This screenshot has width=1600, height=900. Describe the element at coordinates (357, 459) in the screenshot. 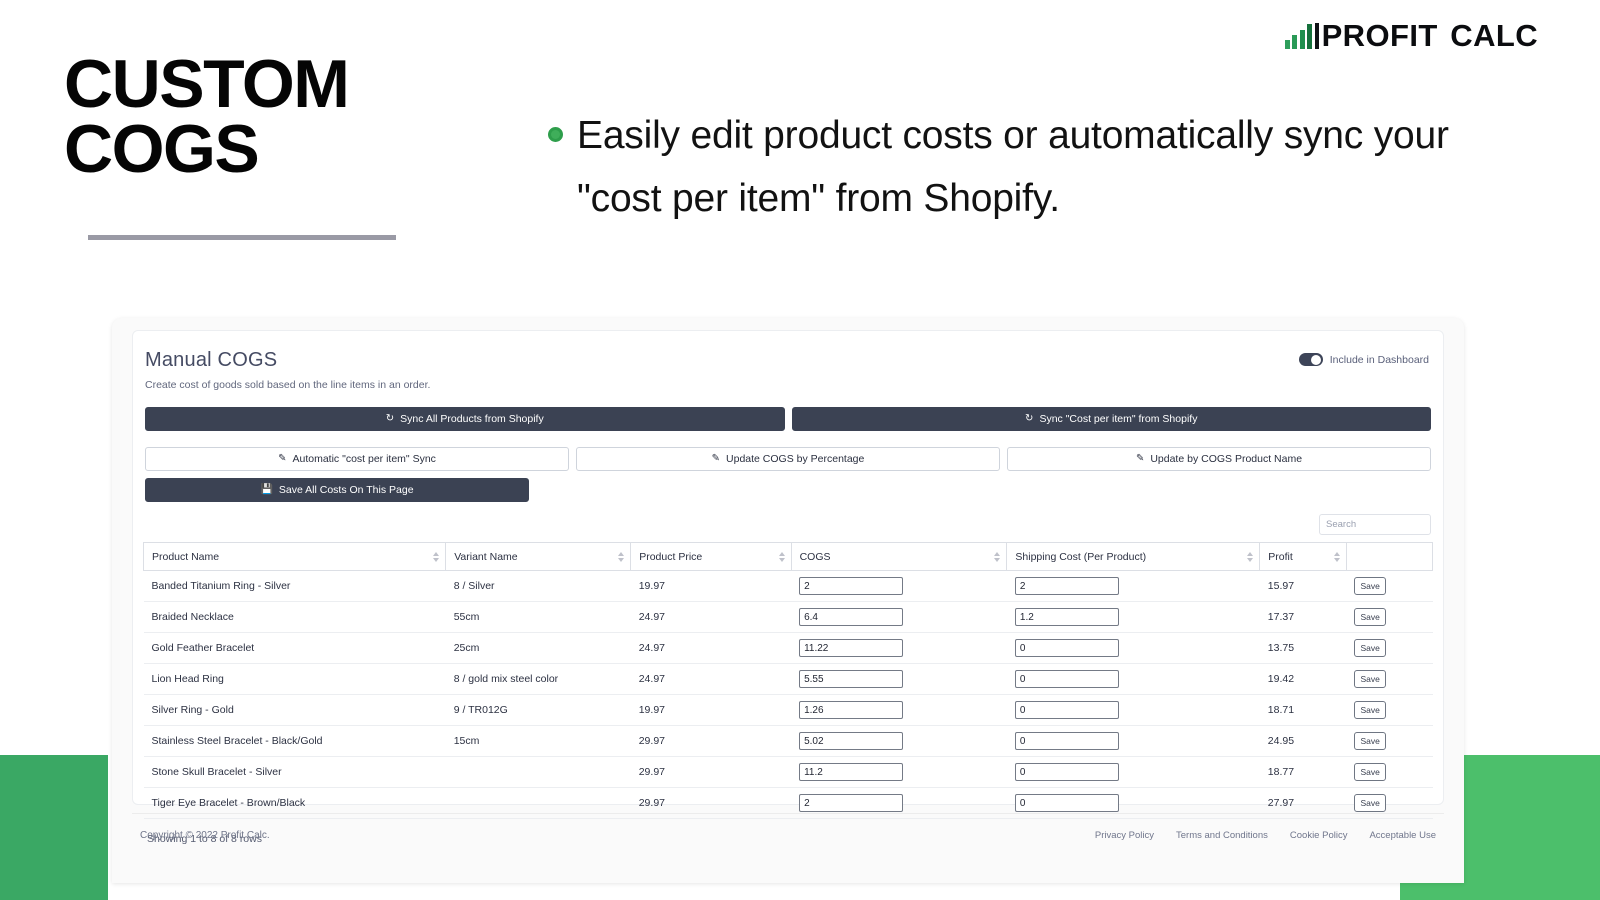

I see `automatic-cost-per-item-sync-button: ✎ Automatic "cost per item" Sync` at that location.